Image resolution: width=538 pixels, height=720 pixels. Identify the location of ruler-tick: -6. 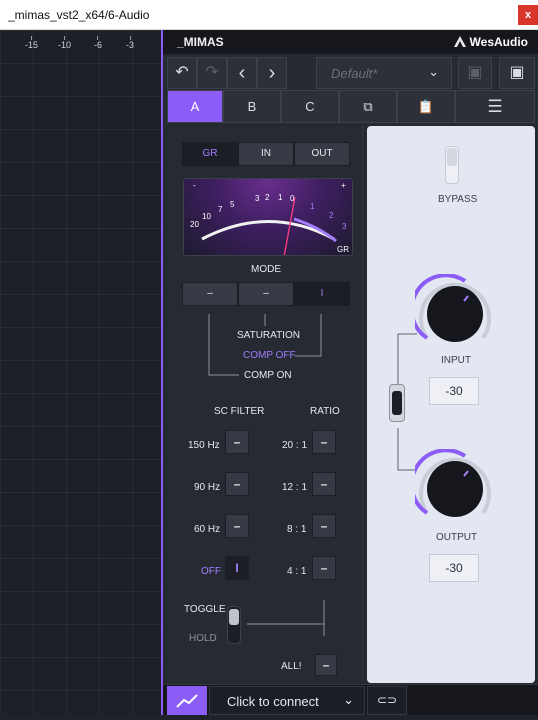
(98, 45).